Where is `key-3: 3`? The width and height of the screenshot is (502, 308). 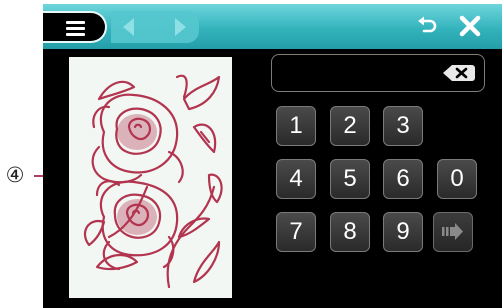
key-3: 3 is located at coordinates (403, 126).